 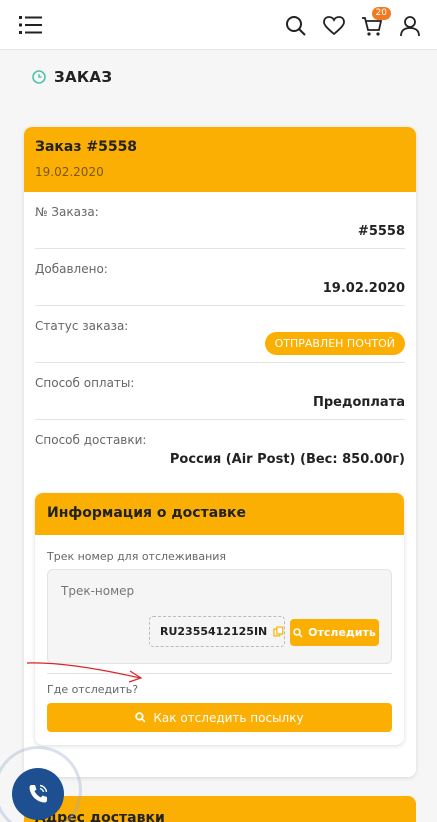 What do you see at coordinates (220, 334) in the screenshot?
I see `order-status-row: Статус заказа: ОТПРАВЛЕН ПОЧТОЙ` at bounding box center [220, 334].